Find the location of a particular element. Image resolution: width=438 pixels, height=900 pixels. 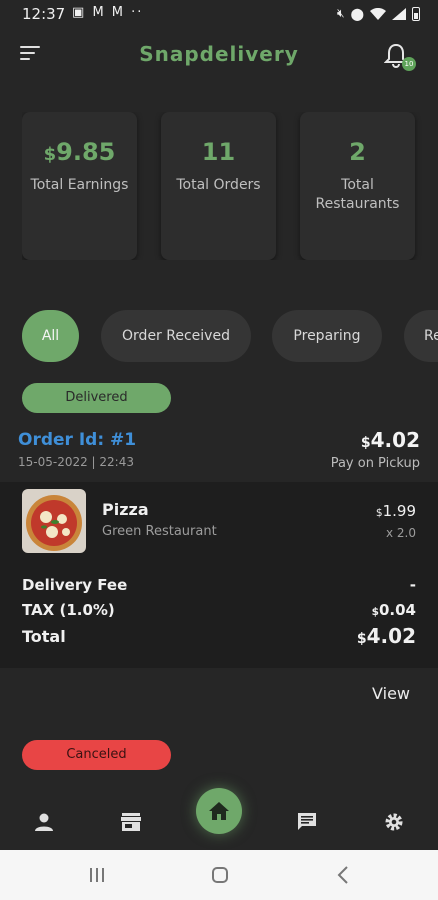

profile-icon is located at coordinates (44, 822).